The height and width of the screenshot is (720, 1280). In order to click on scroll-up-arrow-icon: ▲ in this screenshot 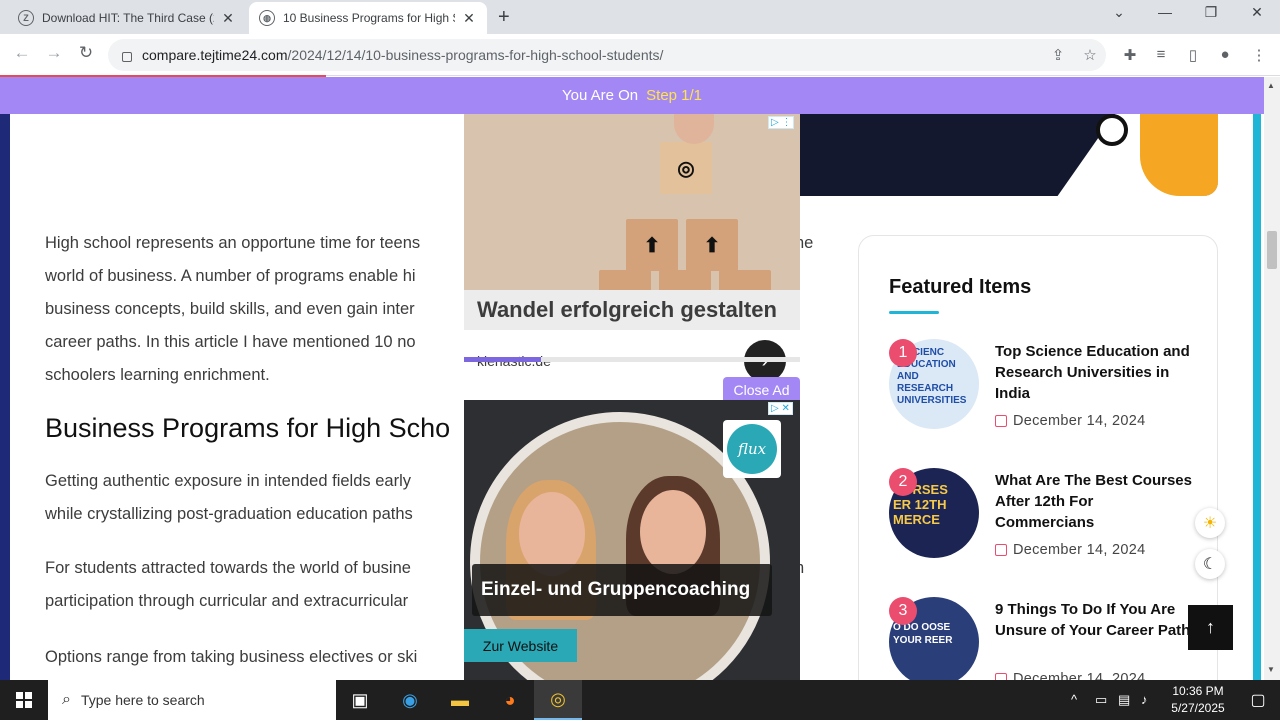, I will do `click(1271, 85)`.